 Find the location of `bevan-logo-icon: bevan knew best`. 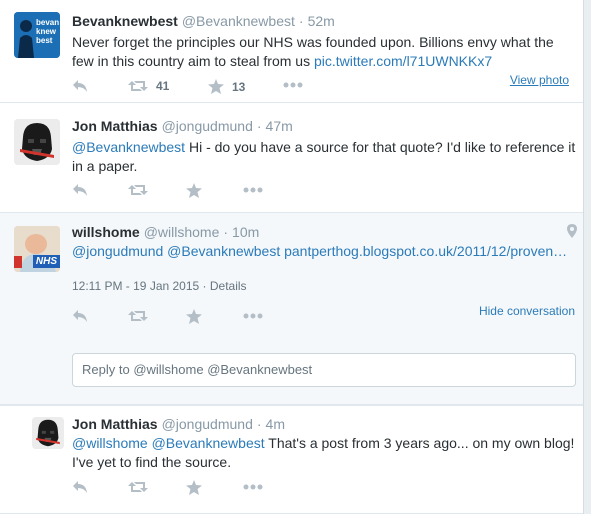

bevan-logo-icon: bevan knew best is located at coordinates (37, 35).